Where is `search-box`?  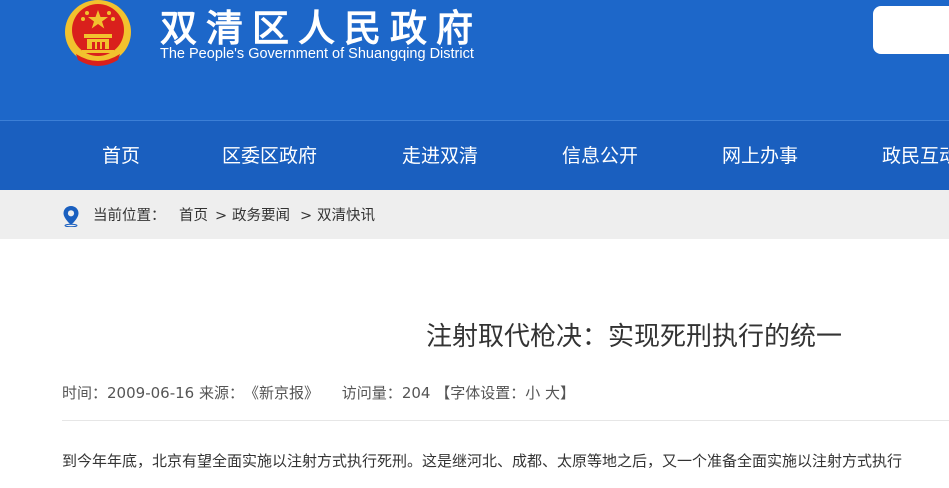 search-box is located at coordinates (911, 30).